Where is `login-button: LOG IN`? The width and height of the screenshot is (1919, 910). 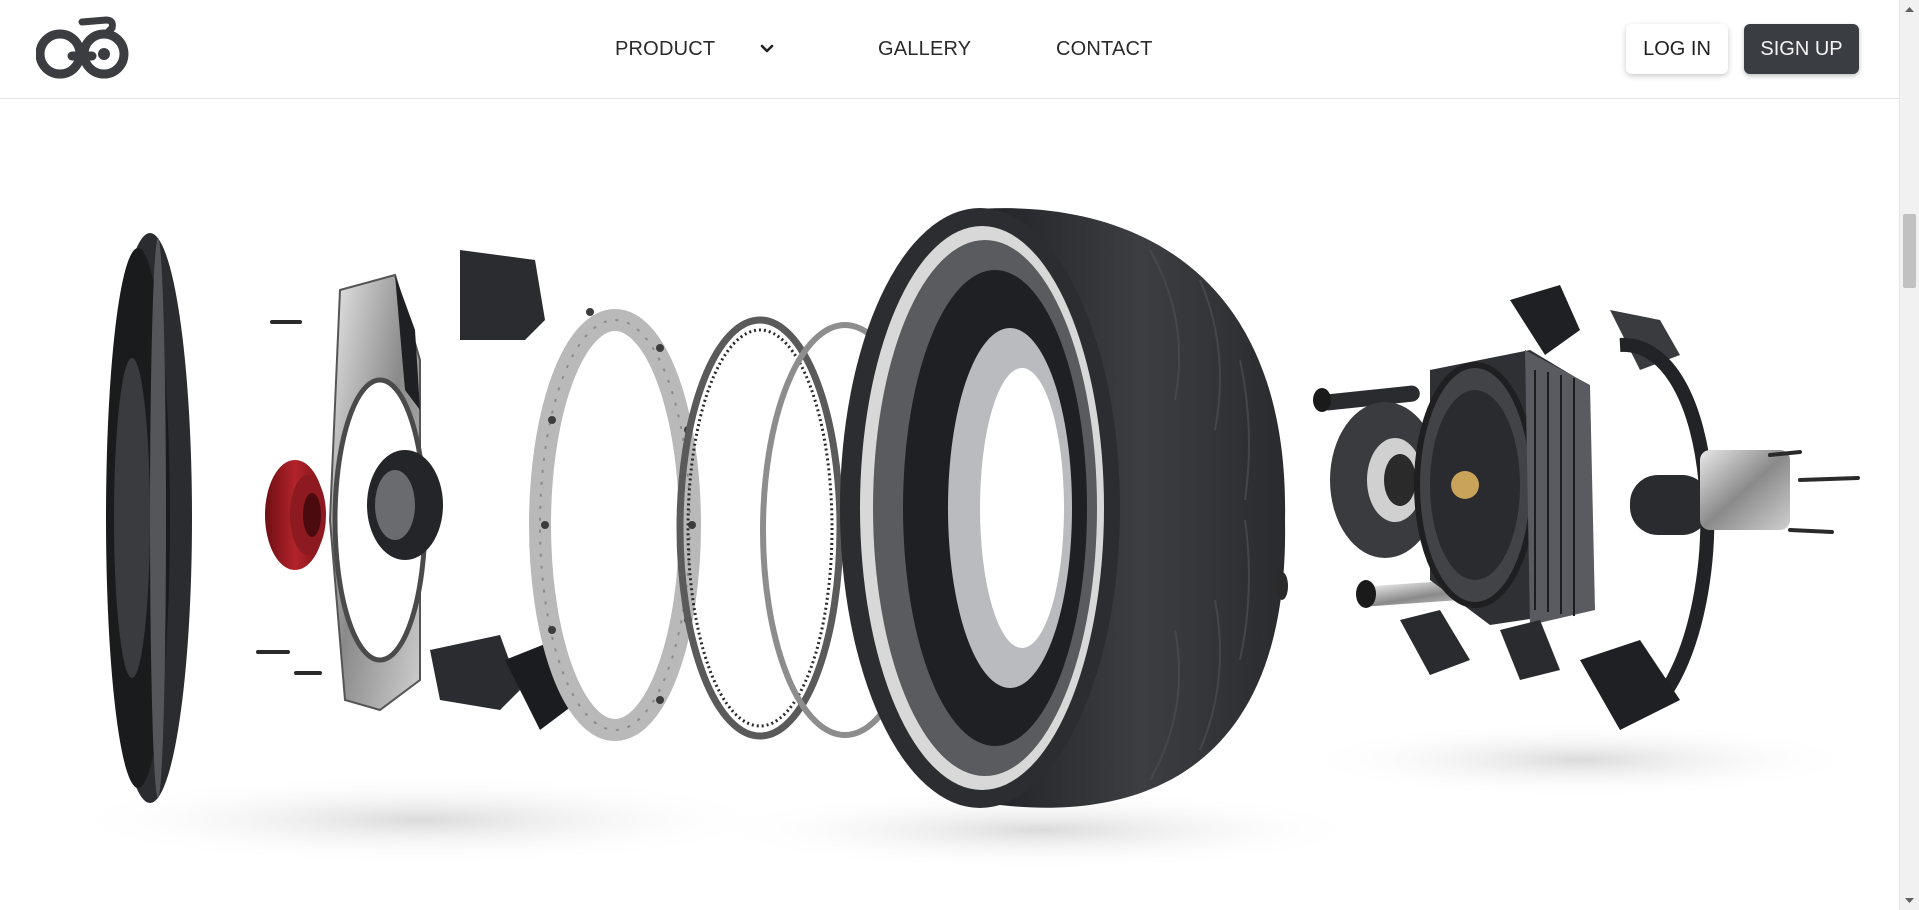
login-button: LOG IN is located at coordinates (1677, 49).